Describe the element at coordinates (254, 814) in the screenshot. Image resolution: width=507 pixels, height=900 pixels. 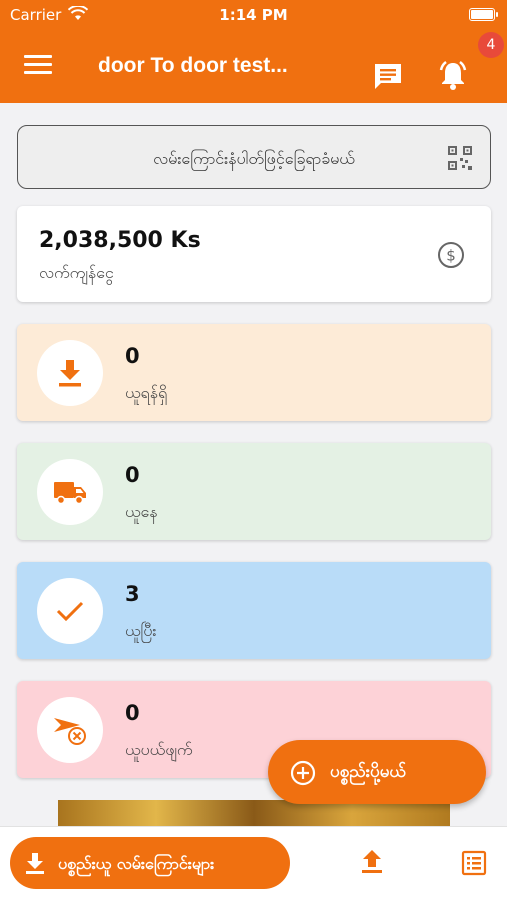
I see `promo-banner-image` at that location.